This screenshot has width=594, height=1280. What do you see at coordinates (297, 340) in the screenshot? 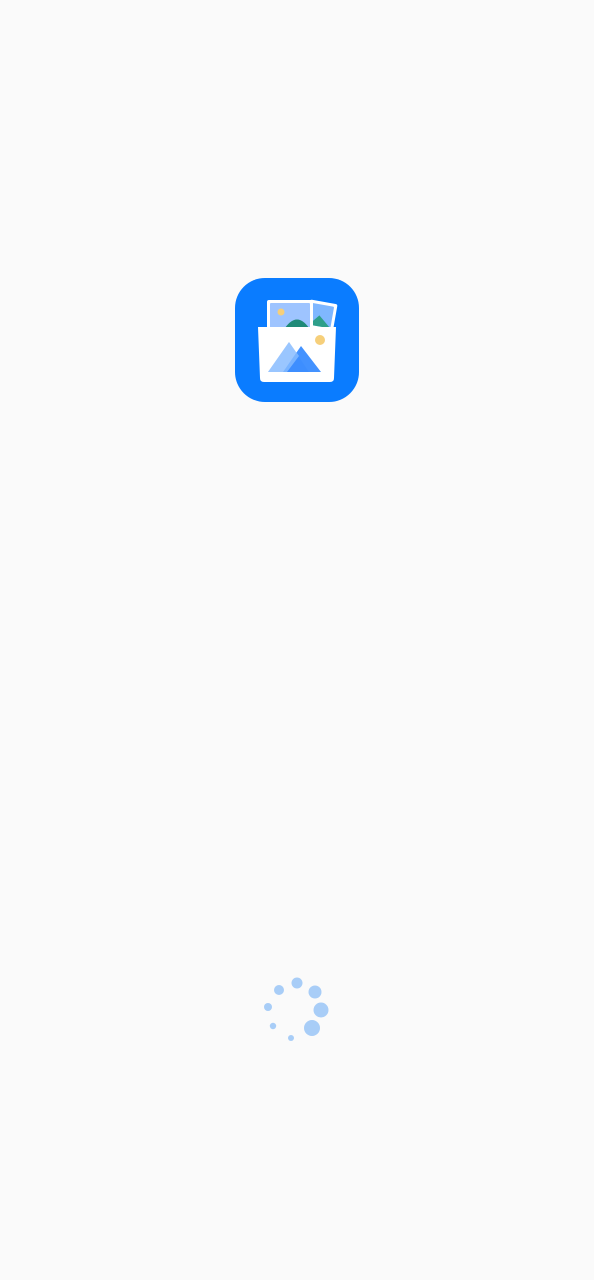
I see `gallery-app-icon` at bounding box center [297, 340].